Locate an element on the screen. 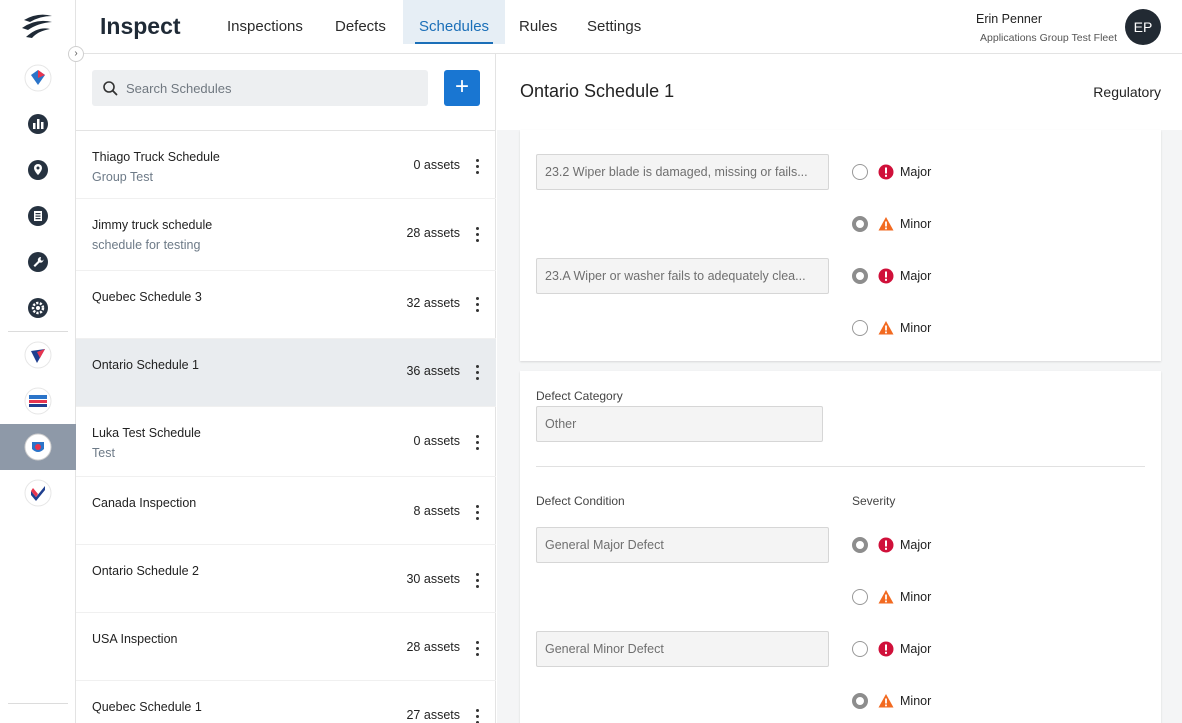 Image resolution: width=1182 pixels, height=723 pixels. tab-inspections: Inspections is located at coordinates (265, 22).